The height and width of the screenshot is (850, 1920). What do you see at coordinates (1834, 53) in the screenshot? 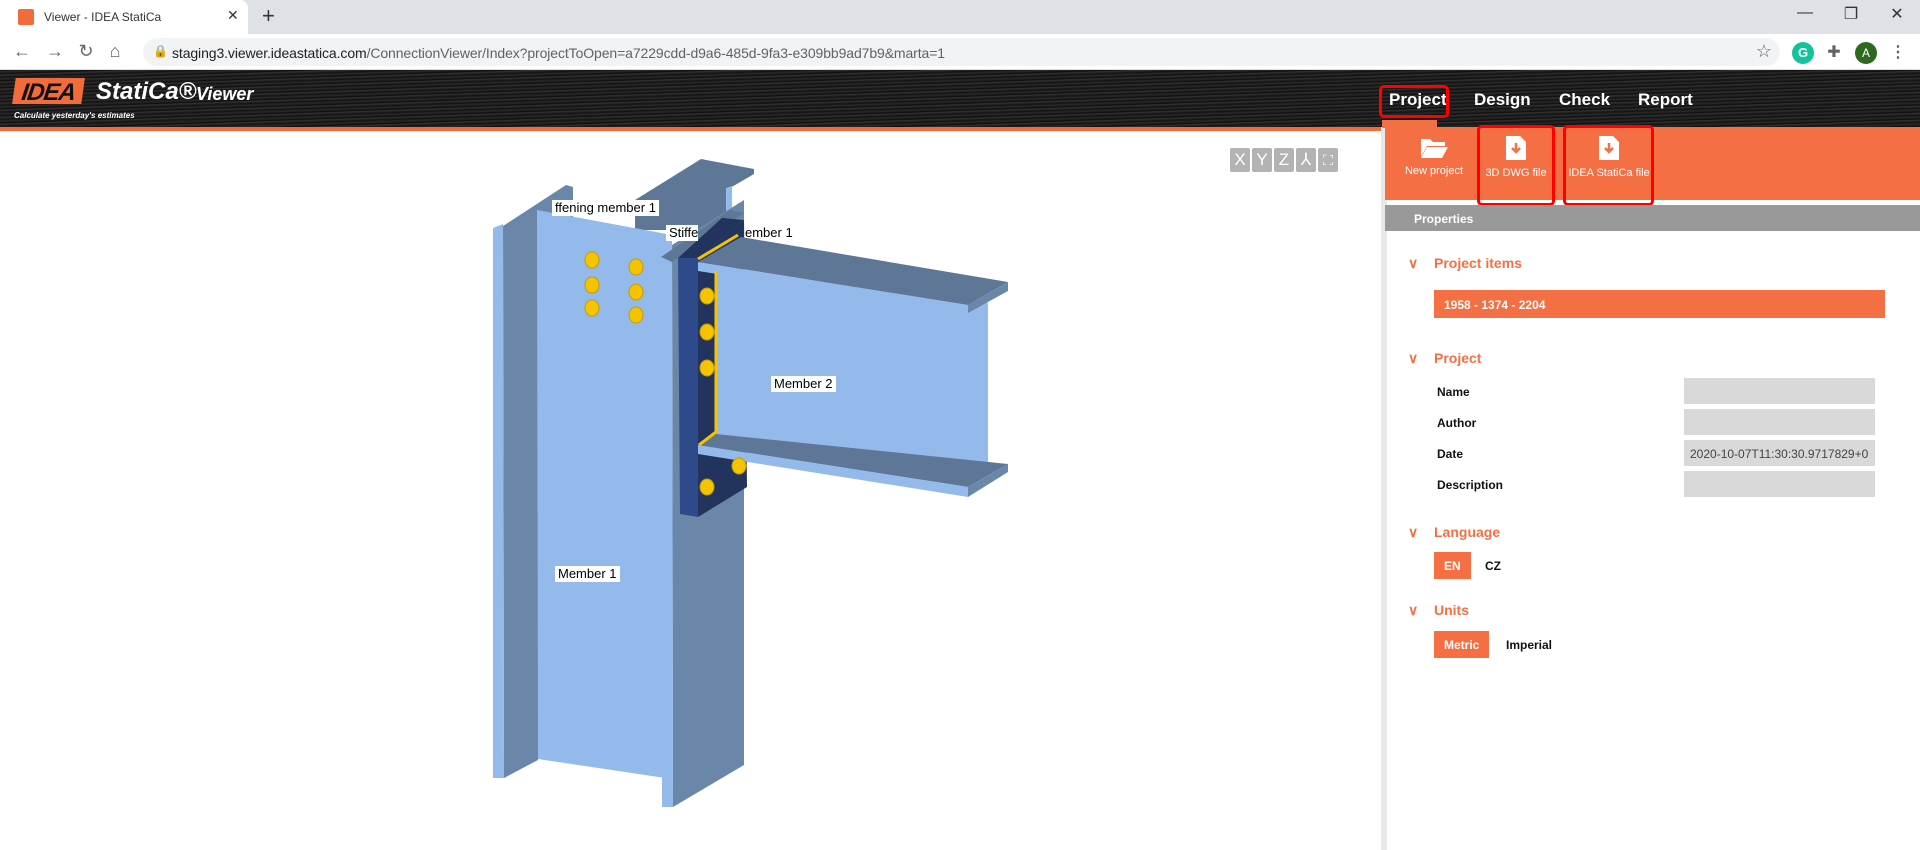
I see `extensions-icon: ✚` at bounding box center [1834, 53].